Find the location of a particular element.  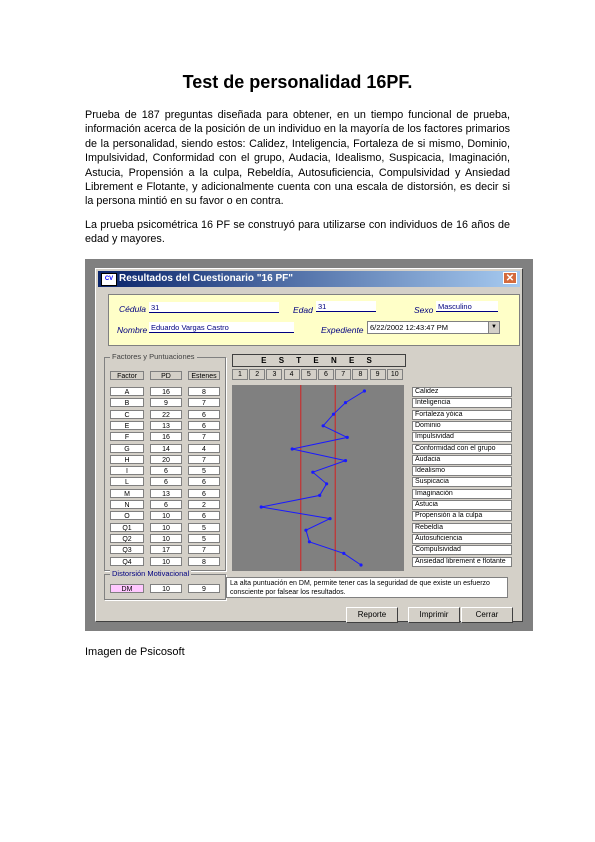

factors-group-title: Factores y Puntuaciones is located at coordinates (153, 356).